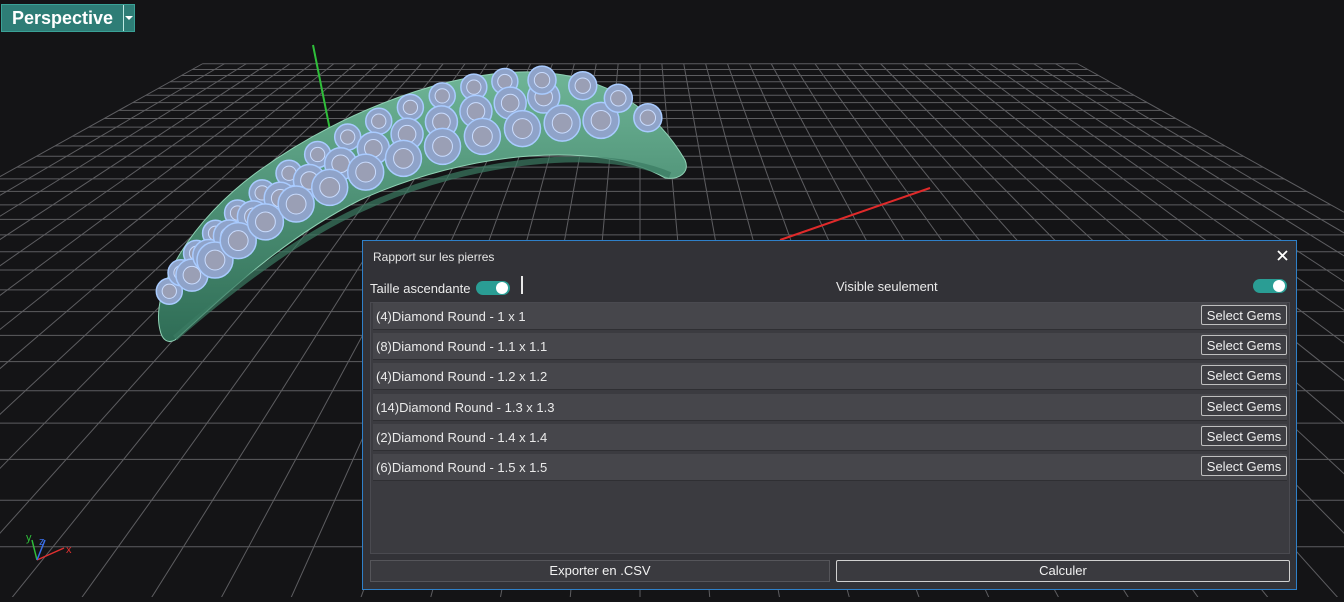 This screenshot has width=1344, height=602. I want to click on viewport-tab: Perspective, so click(68, 18).